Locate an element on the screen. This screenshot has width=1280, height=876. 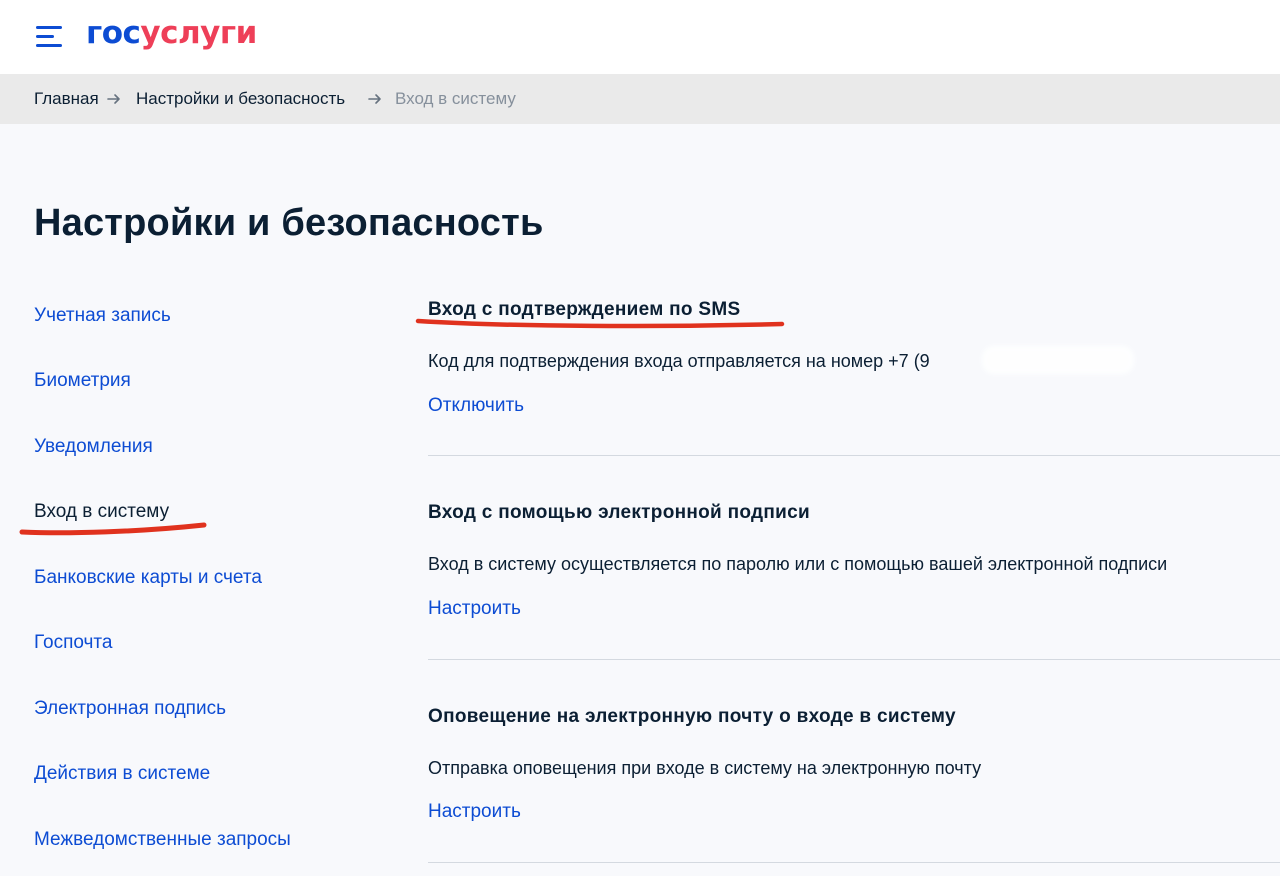
hamburger-menu-icon is located at coordinates (50, 37).